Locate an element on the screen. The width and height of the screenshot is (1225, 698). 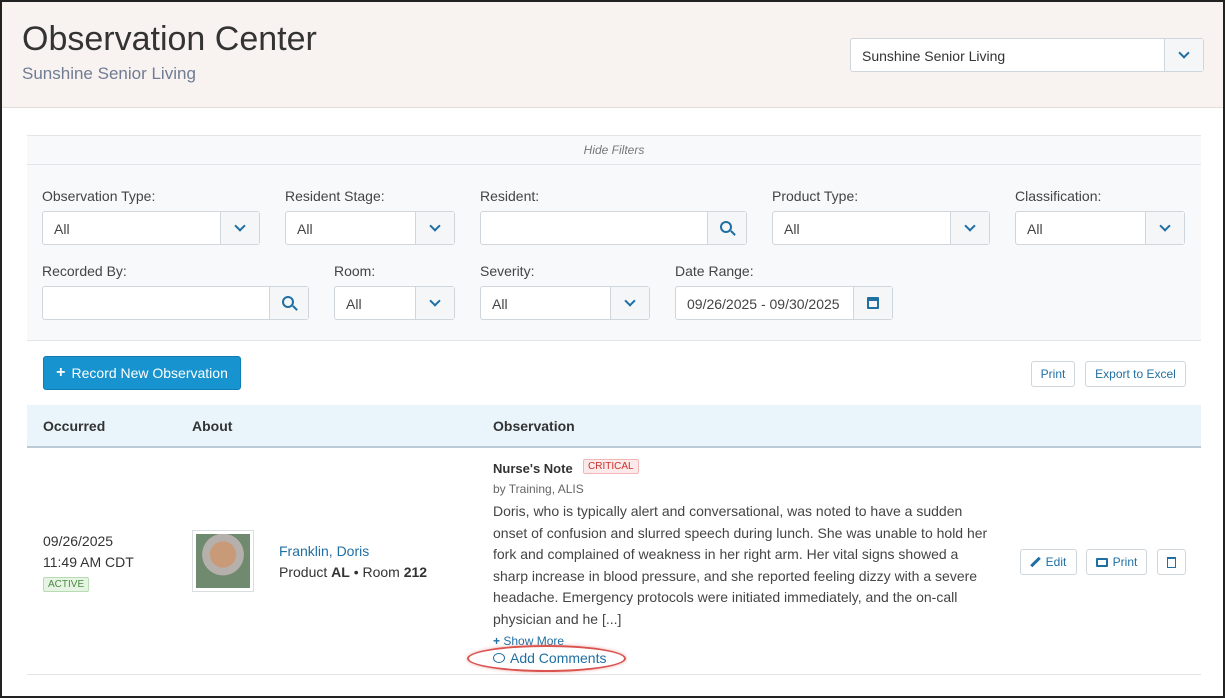
resident-photo is located at coordinates (223, 561).